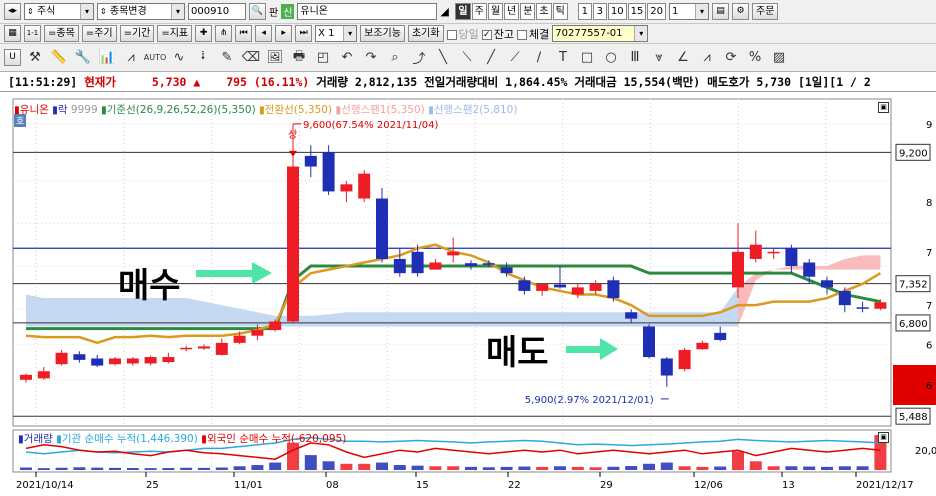 The image size is (936, 496). Describe the element at coordinates (197, 82) in the screenshot. I see `up-arrow-icon: ▲` at that location.